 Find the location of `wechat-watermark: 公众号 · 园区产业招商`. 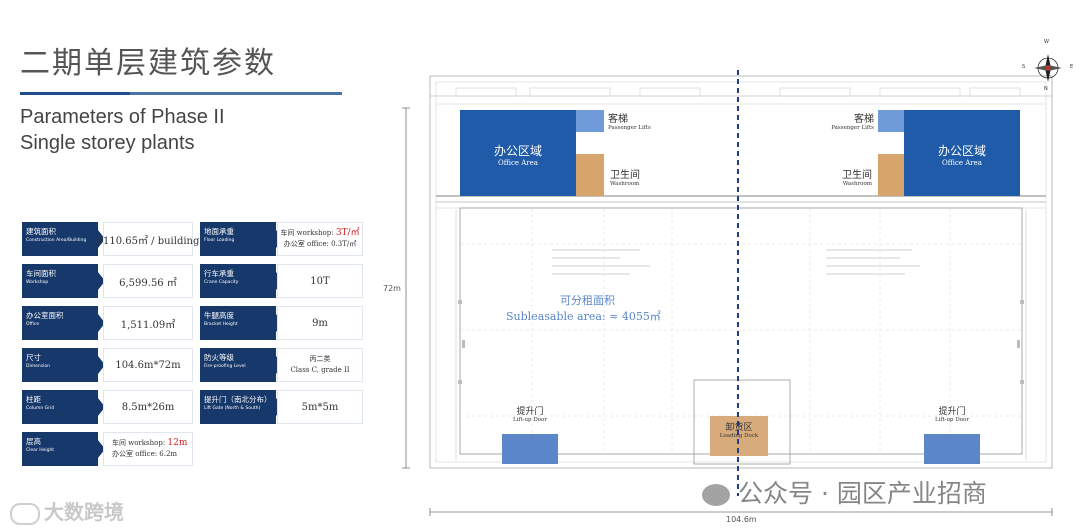

wechat-watermark: 公众号 · 园区产业招商 is located at coordinates (844, 492).